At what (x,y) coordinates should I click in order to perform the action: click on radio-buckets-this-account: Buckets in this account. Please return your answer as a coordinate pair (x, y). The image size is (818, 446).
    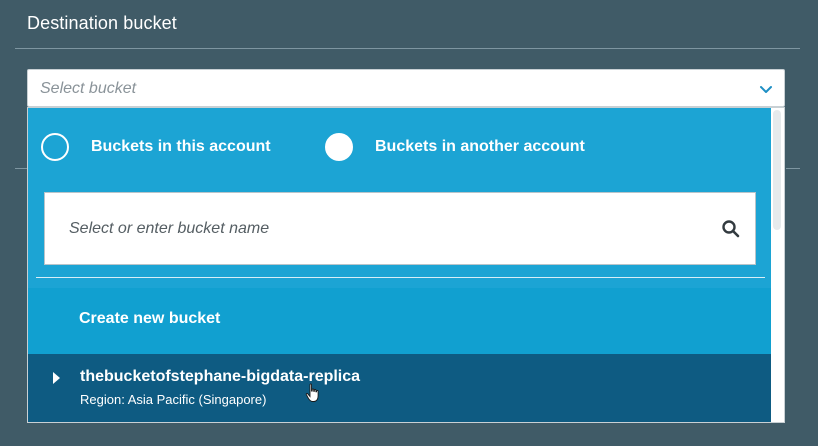
    Looking at the image, I should click on (156, 147).